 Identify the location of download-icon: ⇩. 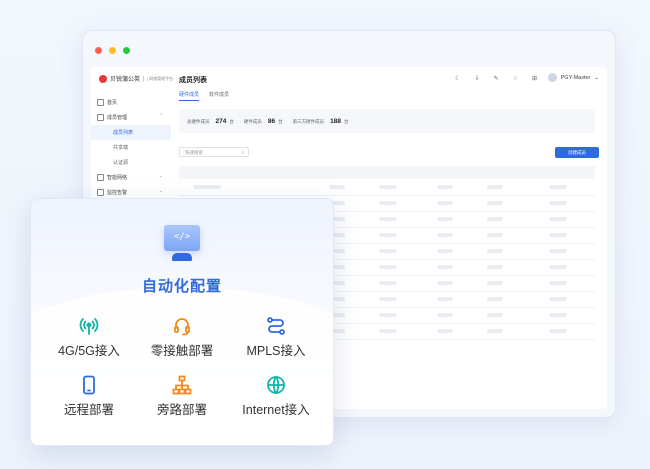
(477, 78).